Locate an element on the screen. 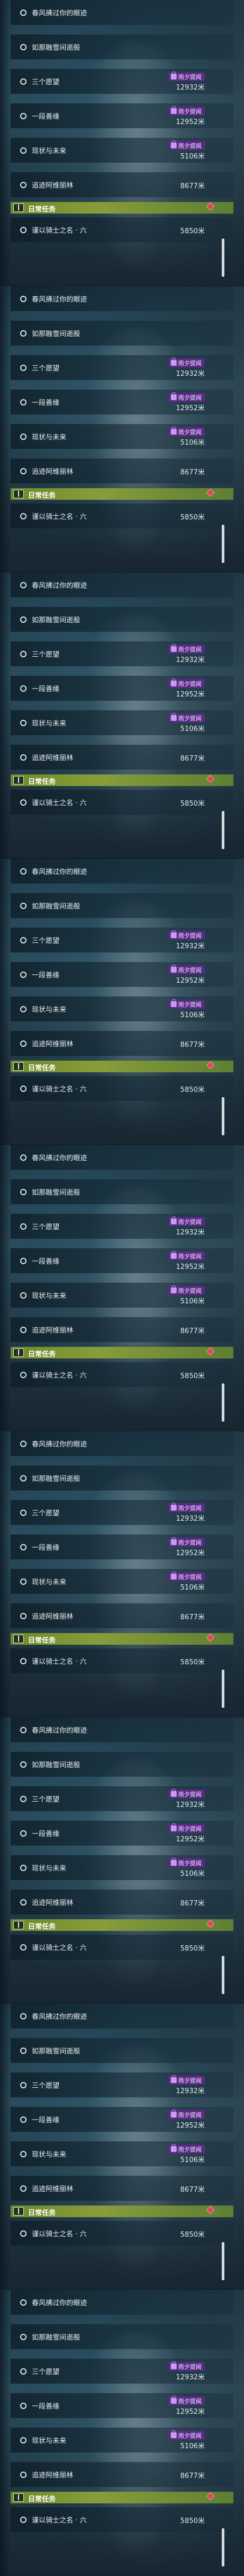  book-icon is located at coordinates (19, 1352).